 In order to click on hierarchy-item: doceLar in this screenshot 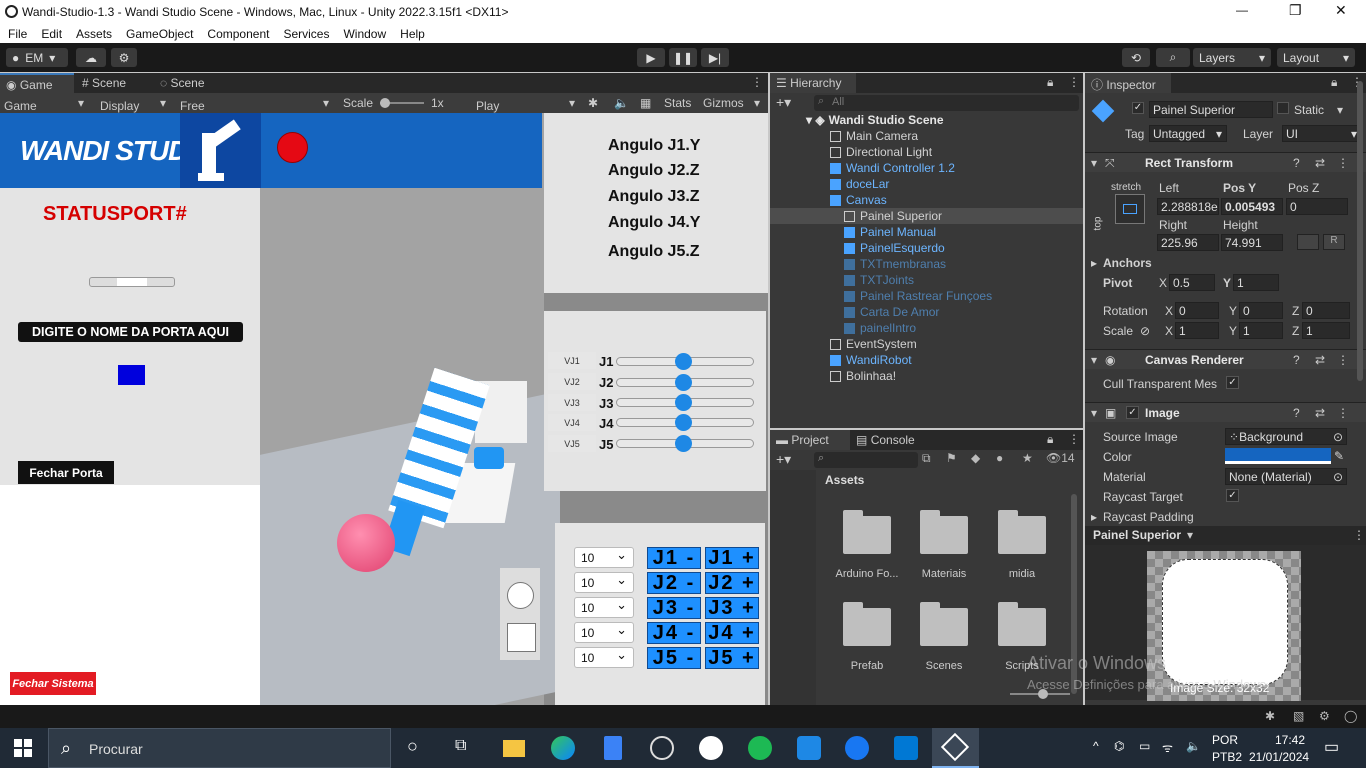, I will do `click(859, 184)`.